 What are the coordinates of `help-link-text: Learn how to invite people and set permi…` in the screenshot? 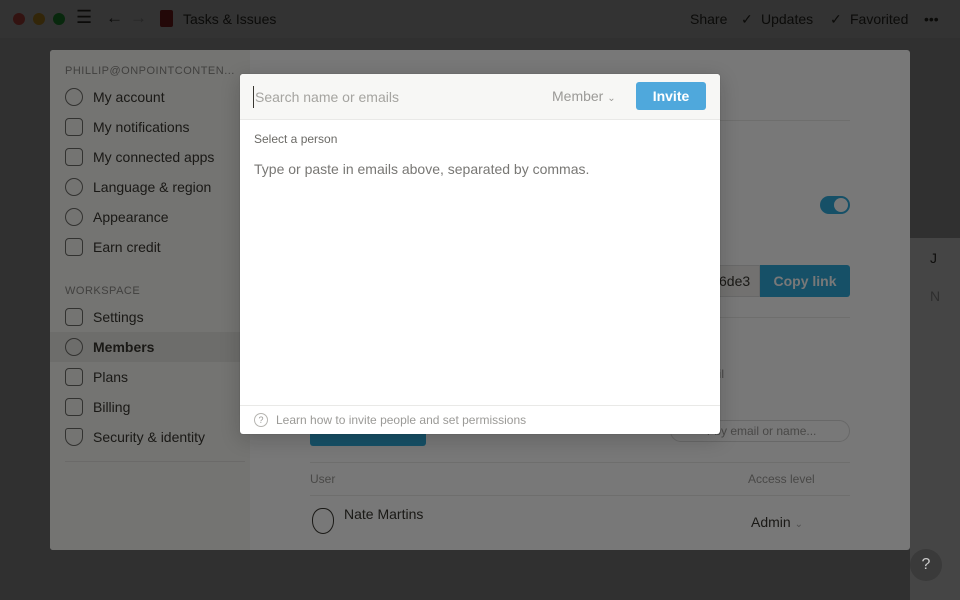 It's located at (401, 420).